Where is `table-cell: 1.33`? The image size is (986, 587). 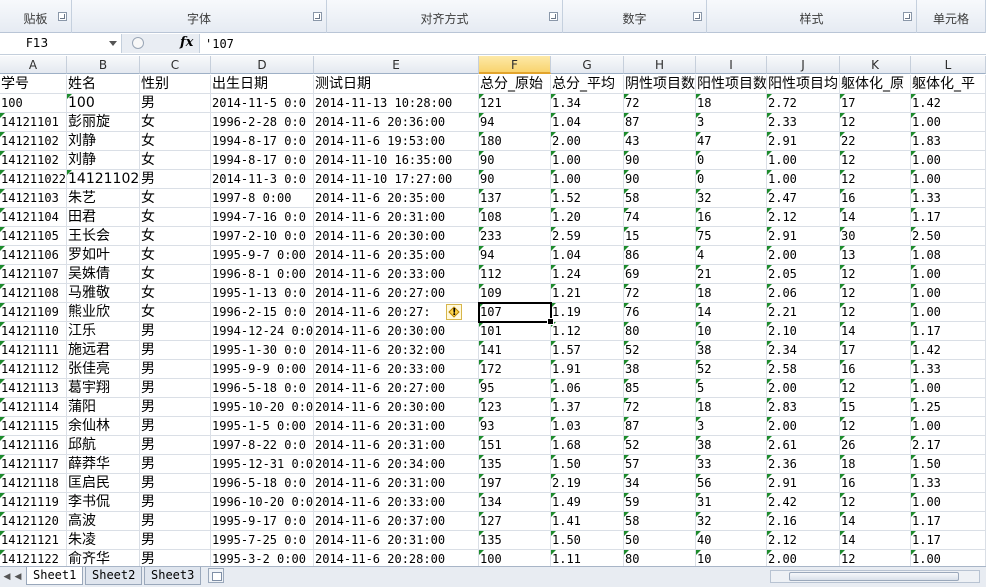
table-cell: 1.33 is located at coordinates (948, 198).